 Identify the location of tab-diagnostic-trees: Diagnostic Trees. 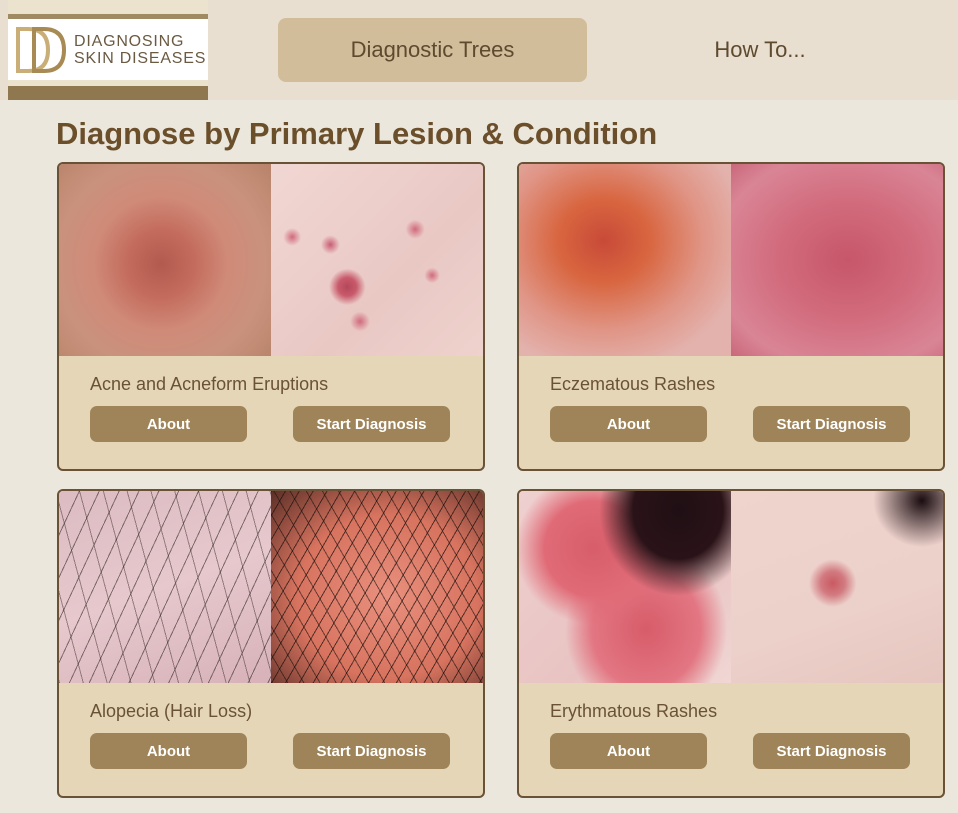
(432, 50).